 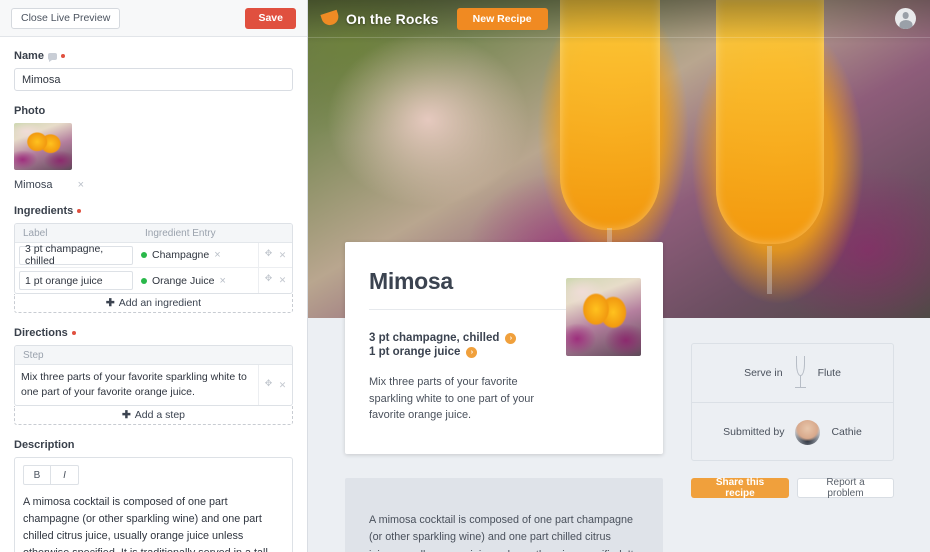 I want to click on description-label-text: Description, so click(x=44, y=445).